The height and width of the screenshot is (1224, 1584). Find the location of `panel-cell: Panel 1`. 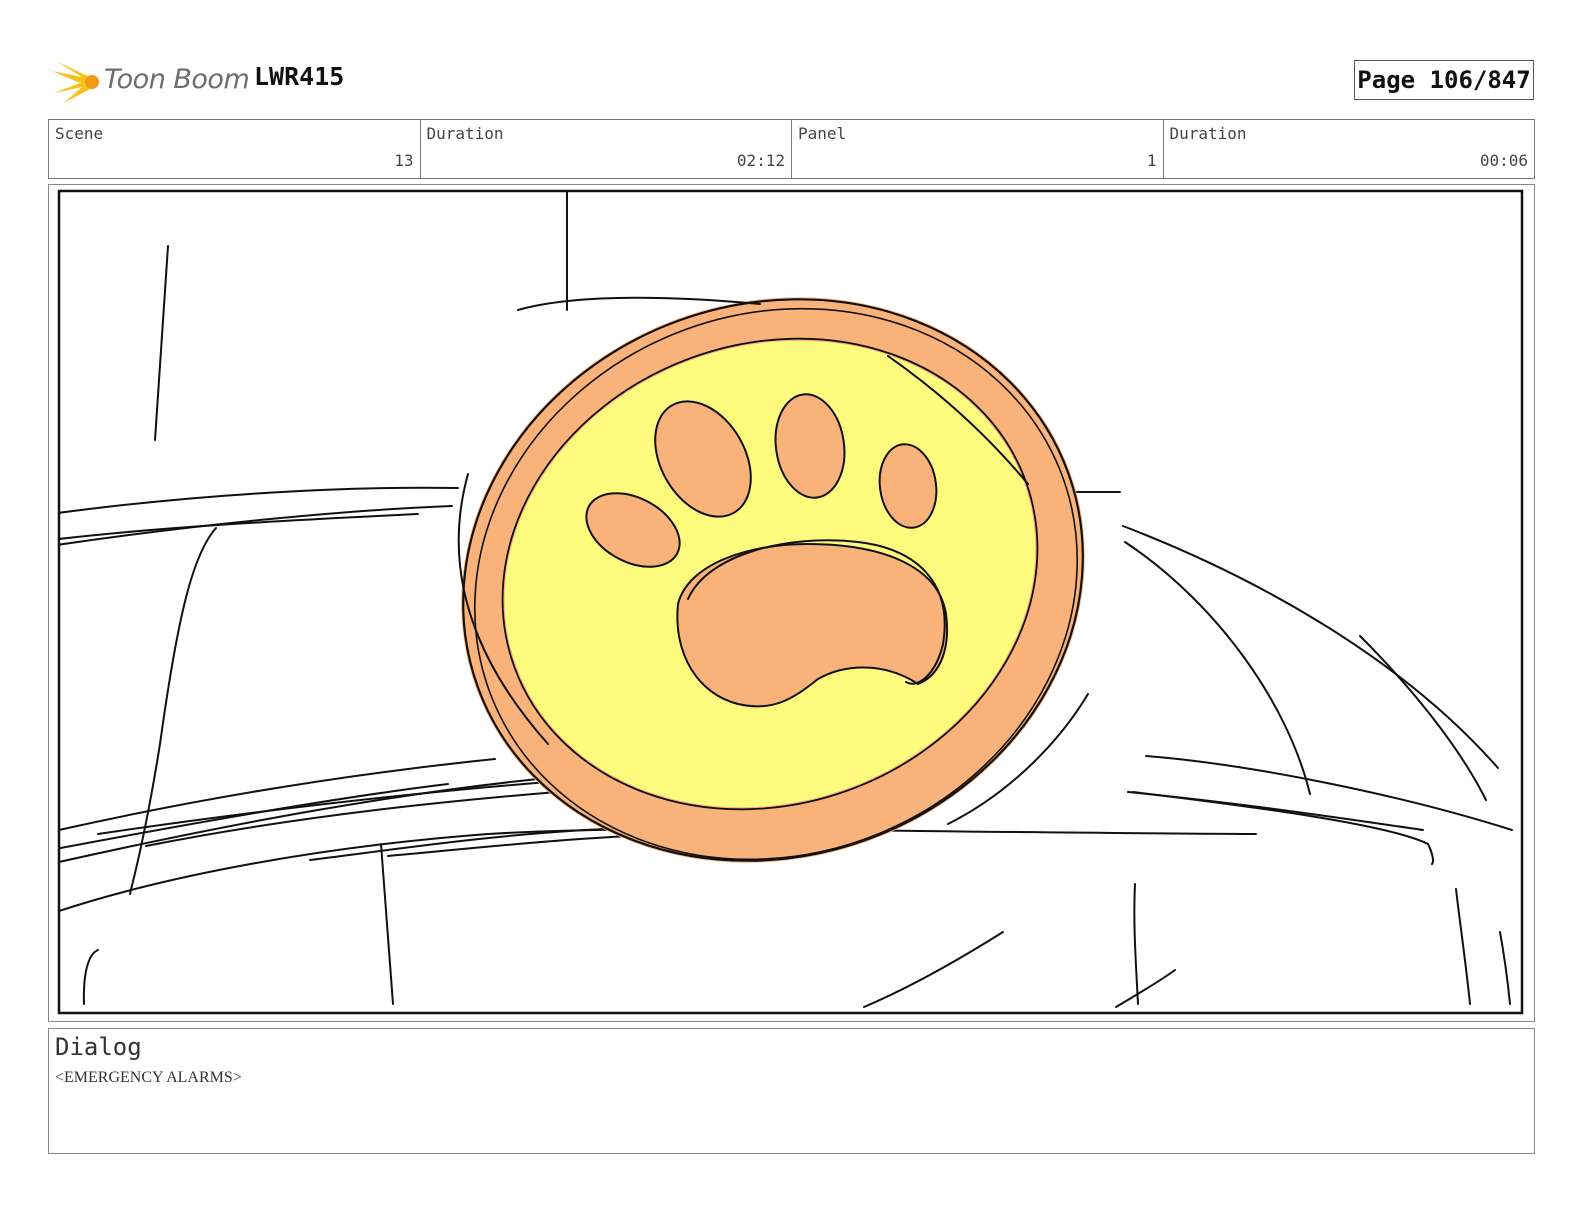

panel-cell: Panel 1 is located at coordinates (978, 149).